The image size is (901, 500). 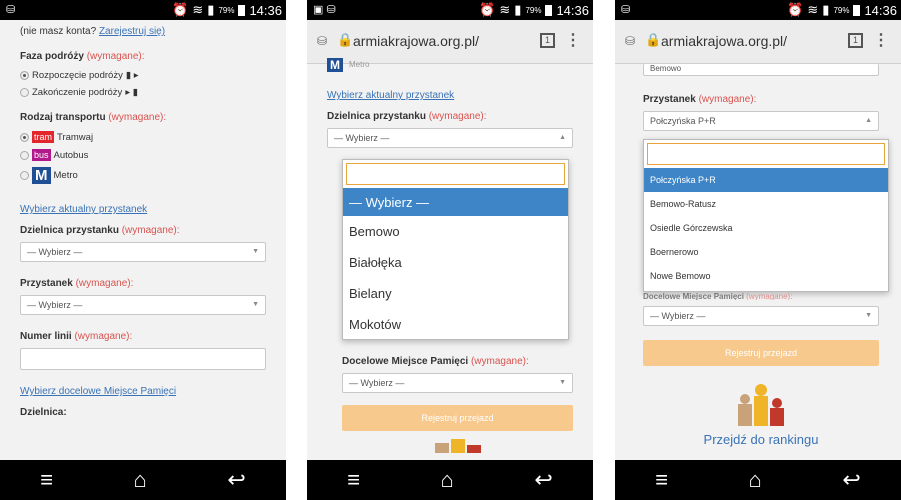 What do you see at coordinates (455, 324) in the screenshot?
I see `dropdown-option: Mokotów` at bounding box center [455, 324].